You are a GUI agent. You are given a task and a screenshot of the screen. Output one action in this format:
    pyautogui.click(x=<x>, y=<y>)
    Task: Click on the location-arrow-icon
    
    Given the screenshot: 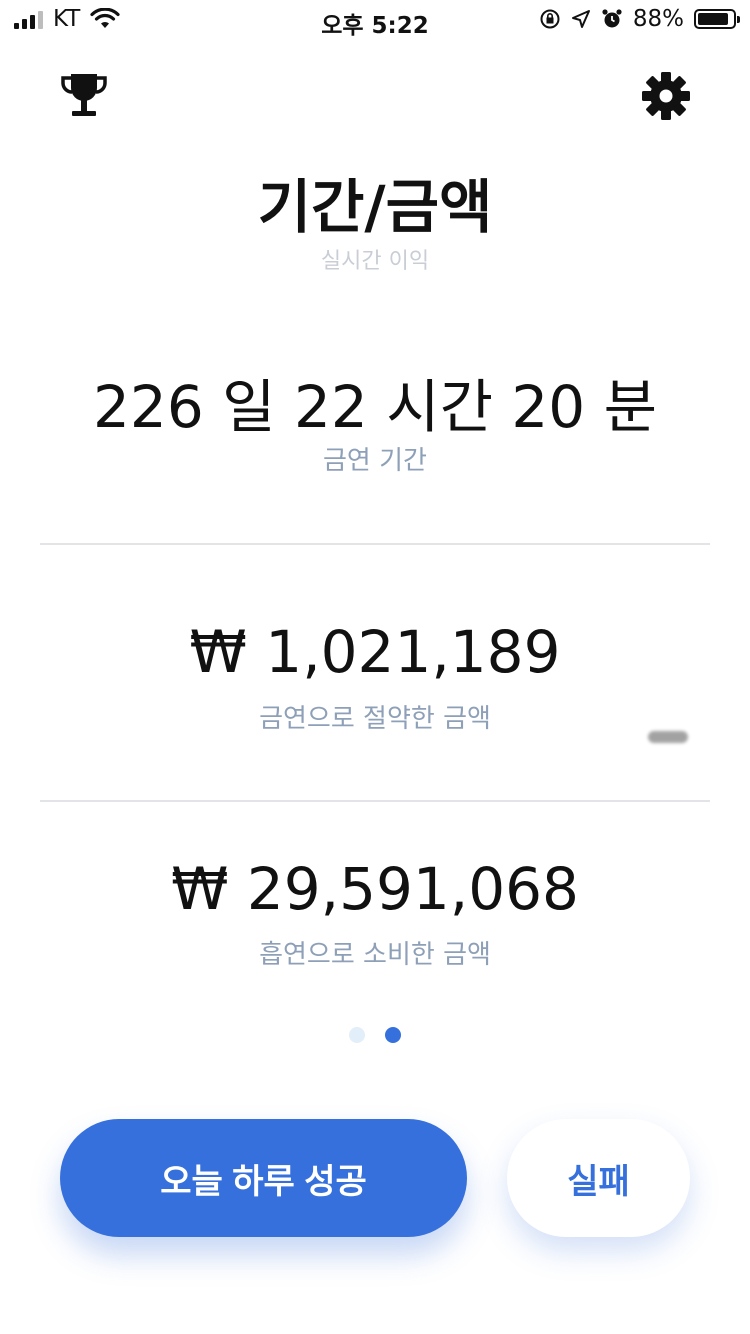 What is the action you would take?
    pyautogui.click(x=580, y=19)
    